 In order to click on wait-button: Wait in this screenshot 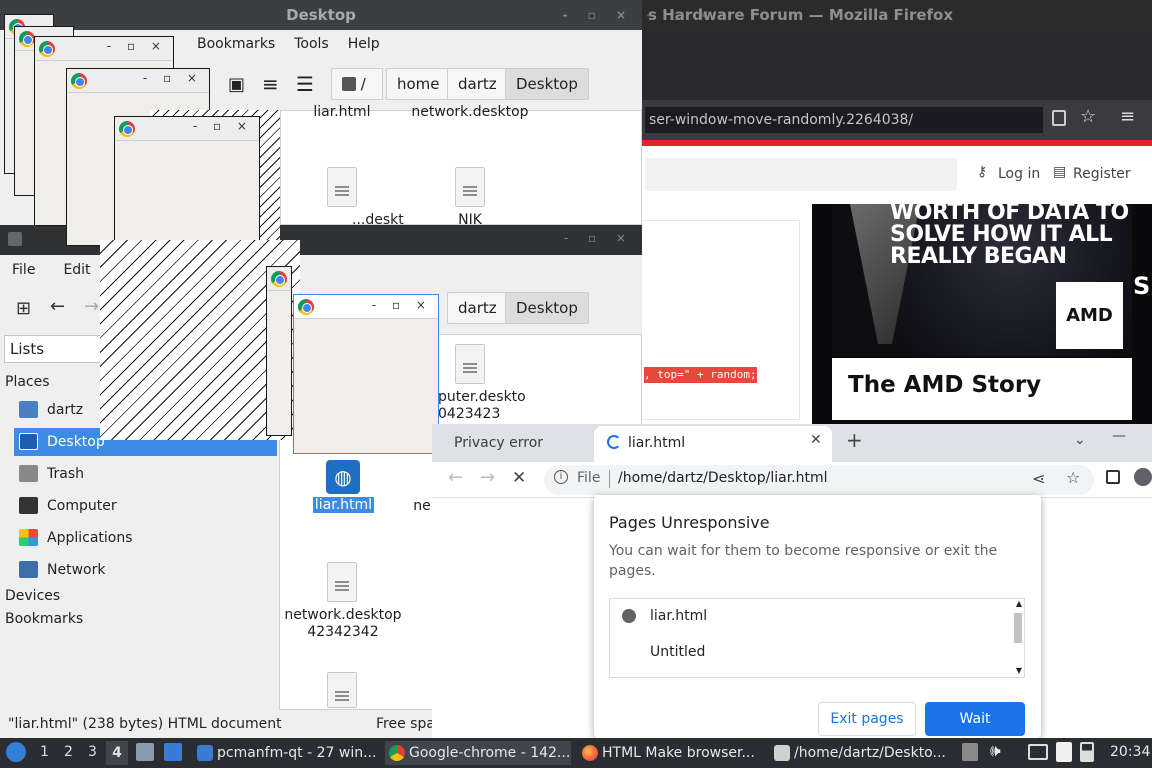, I will do `click(975, 719)`.